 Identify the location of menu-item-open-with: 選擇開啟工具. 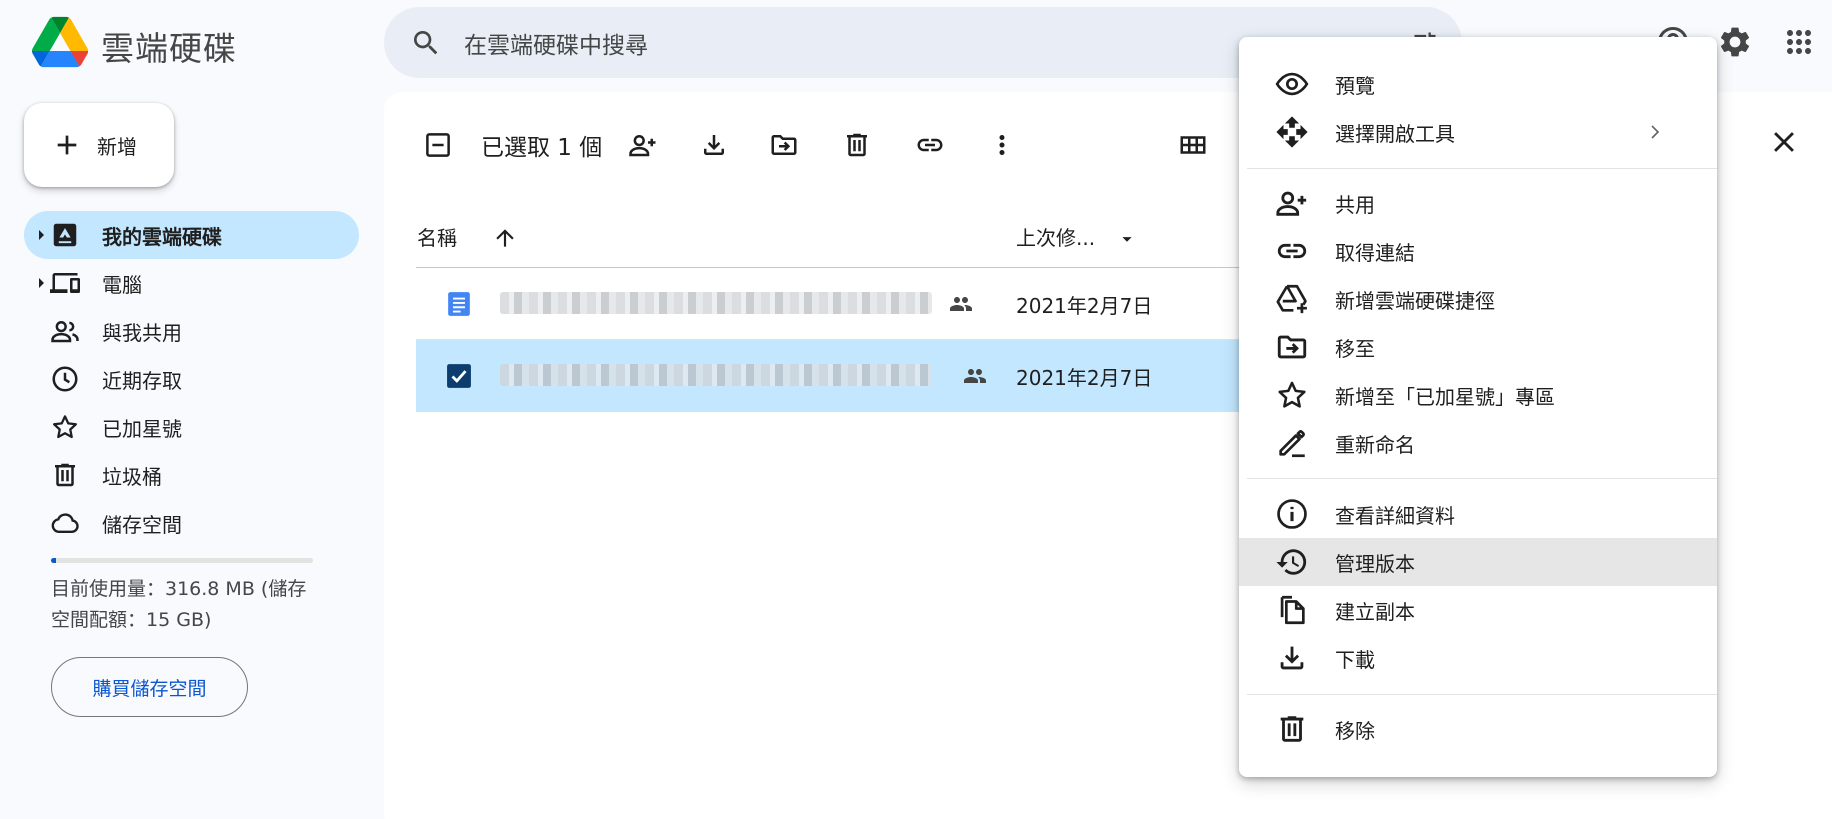
(1478, 132).